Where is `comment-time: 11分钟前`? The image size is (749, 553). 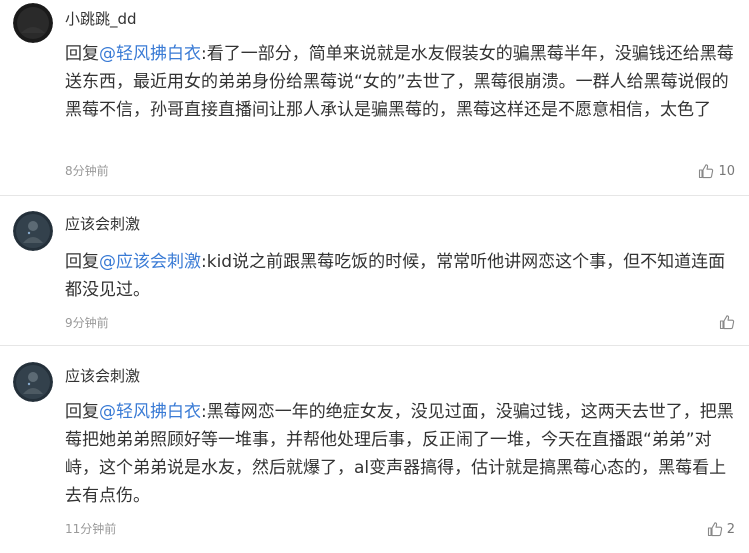
comment-time: 11分钟前 is located at coordinates (91, 529).